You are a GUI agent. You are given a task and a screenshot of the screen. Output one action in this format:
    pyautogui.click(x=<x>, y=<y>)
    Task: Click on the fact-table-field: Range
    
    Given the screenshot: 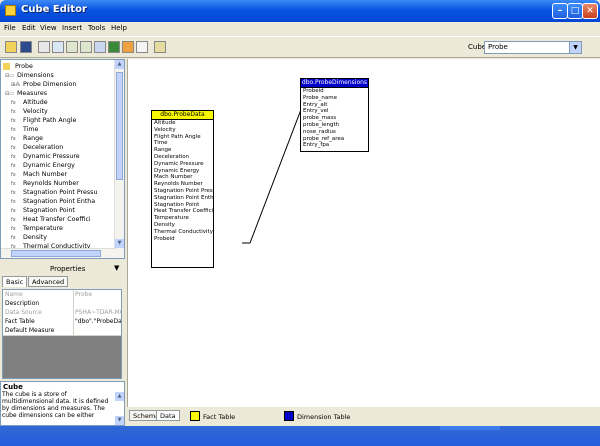 What is the action you would take?
    pyautogui.click(x=182, y=150)
    